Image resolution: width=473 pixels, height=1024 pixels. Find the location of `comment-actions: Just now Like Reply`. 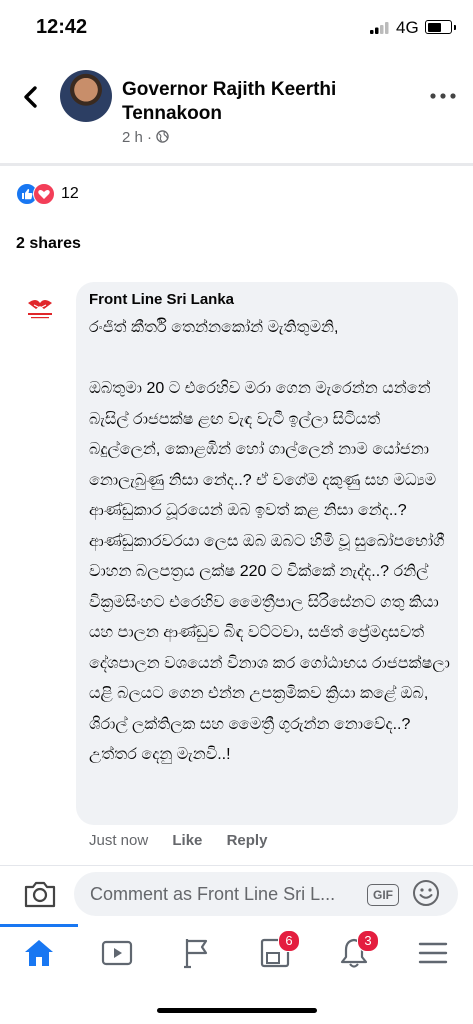

comment-actions: Just now Like Reply is located at coordinates (188, 840).